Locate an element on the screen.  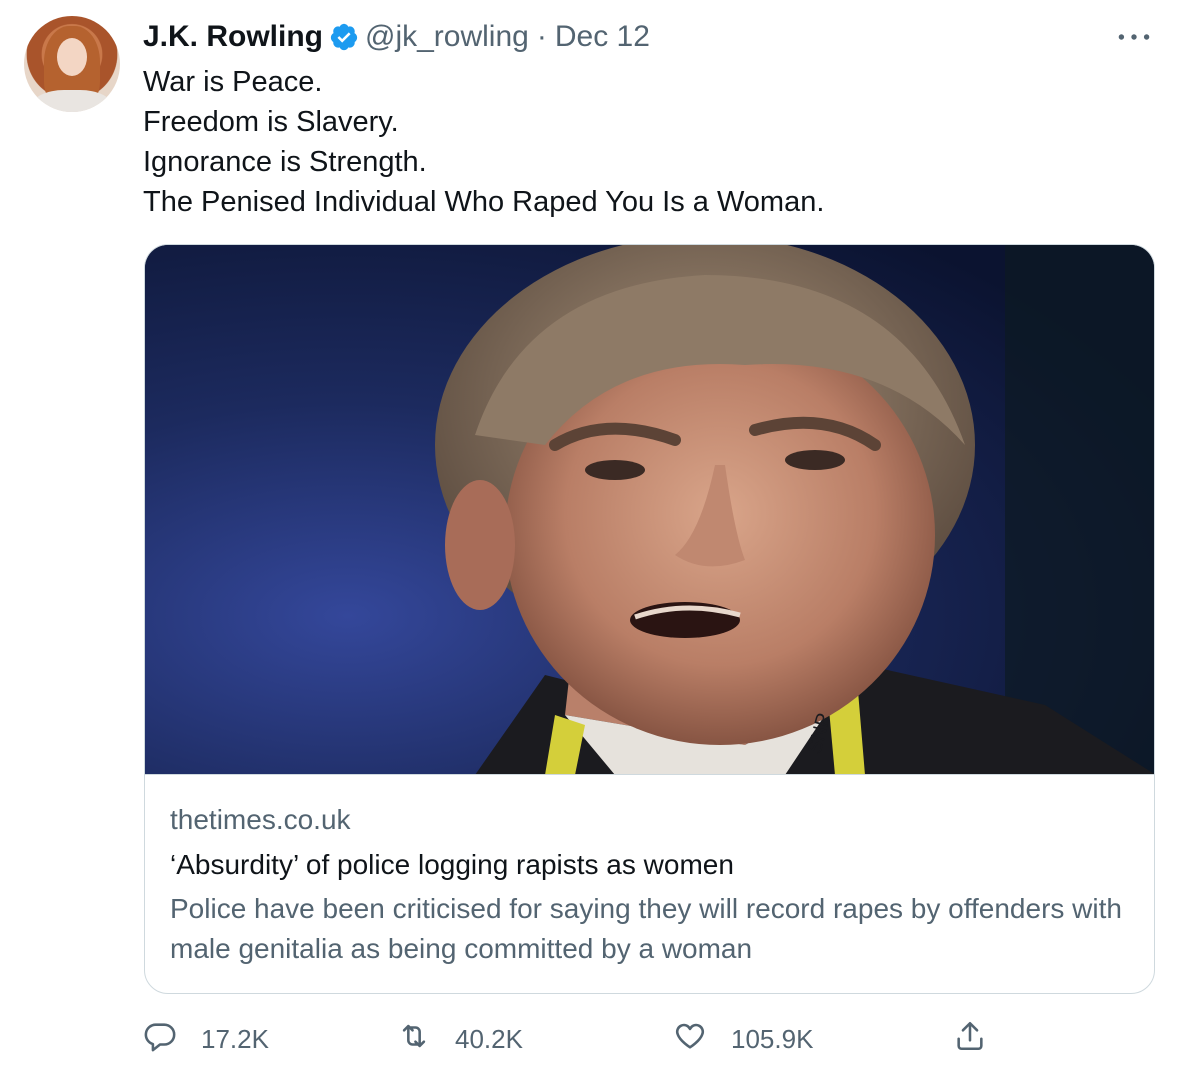
author-name: J.K. Rowling is located at coordinates (233, 37).